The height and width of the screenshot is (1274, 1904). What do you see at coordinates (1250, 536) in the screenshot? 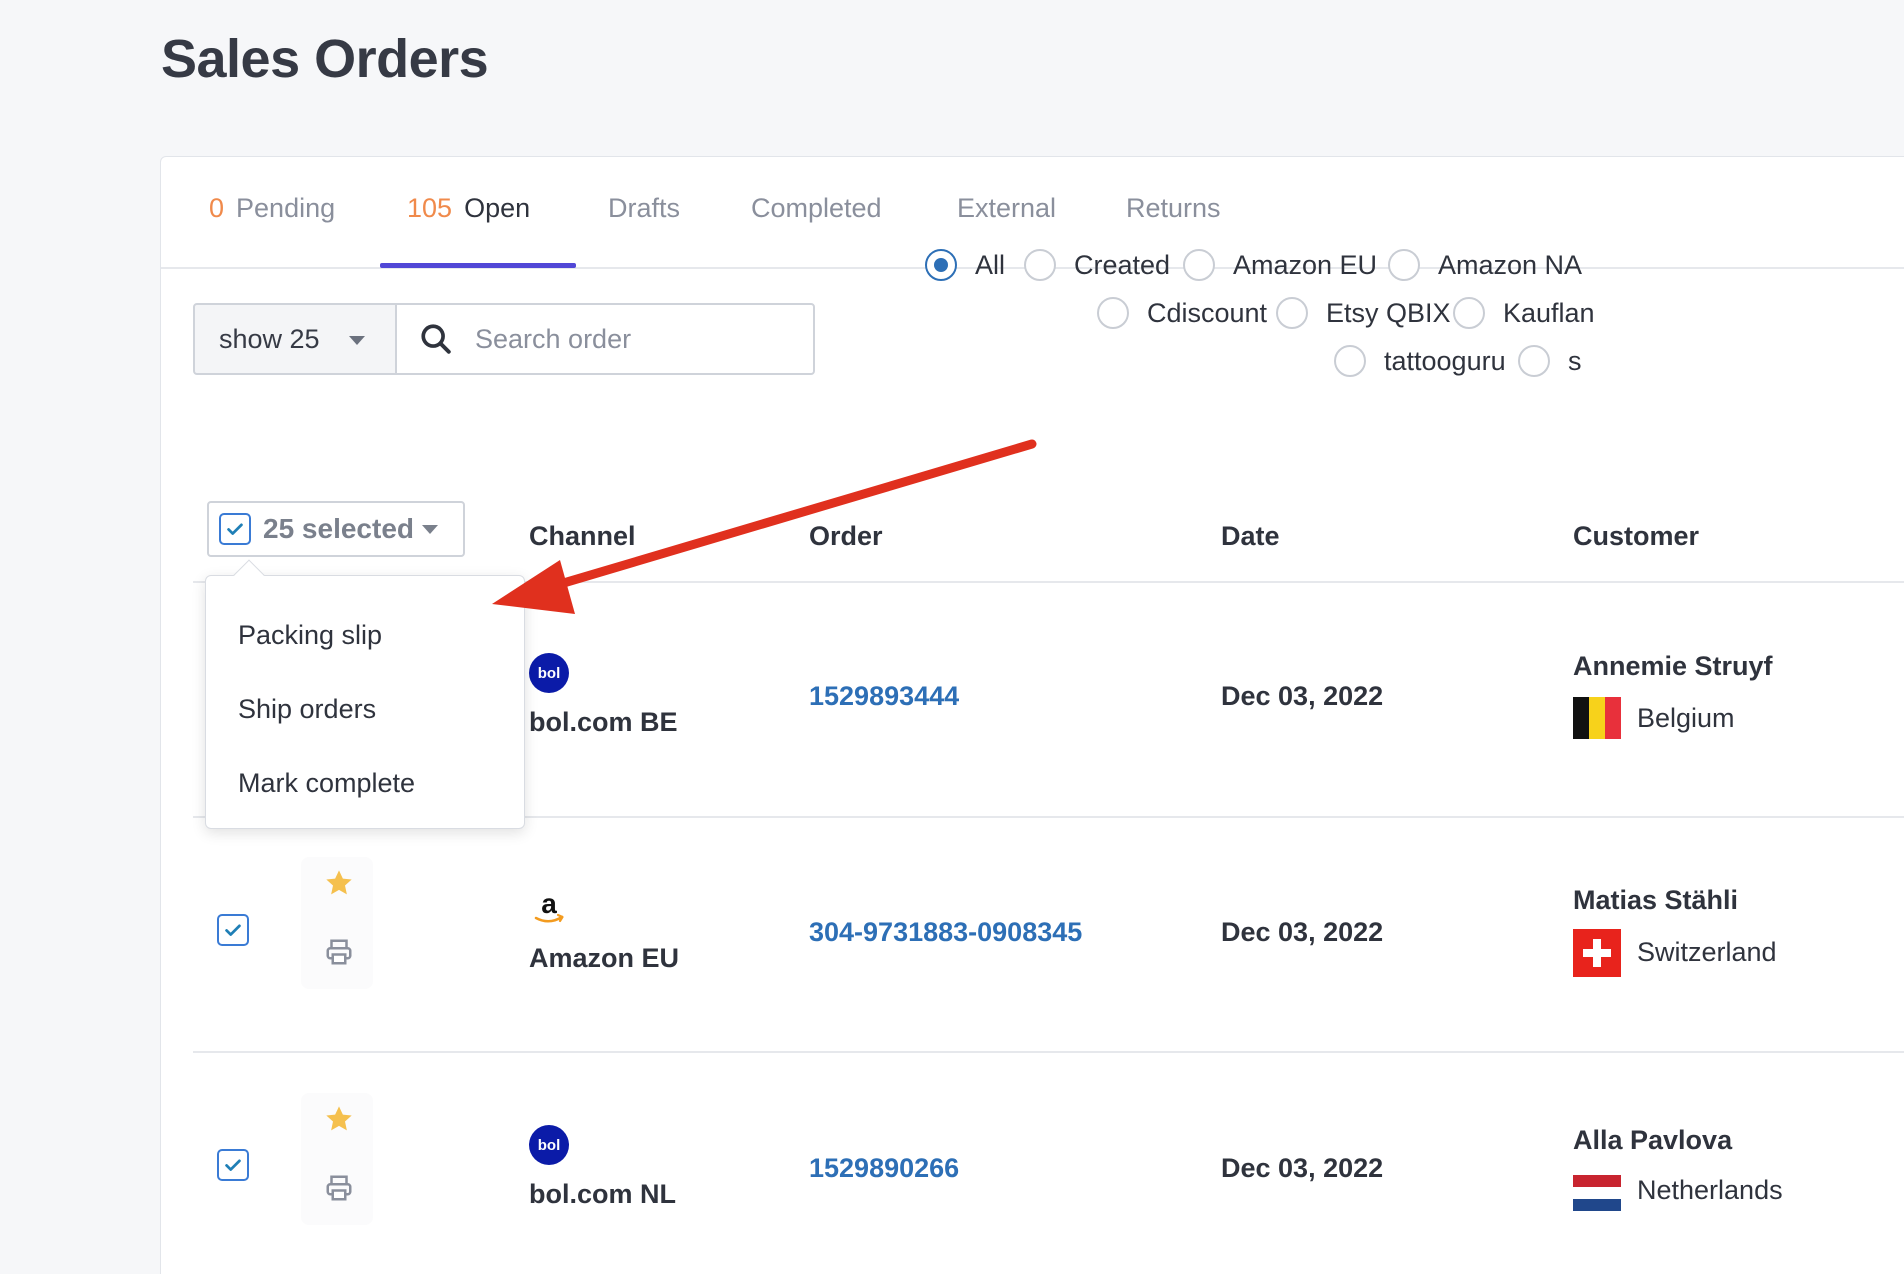
I see `column-header-date: Date` at bounding box center [1250, 536].